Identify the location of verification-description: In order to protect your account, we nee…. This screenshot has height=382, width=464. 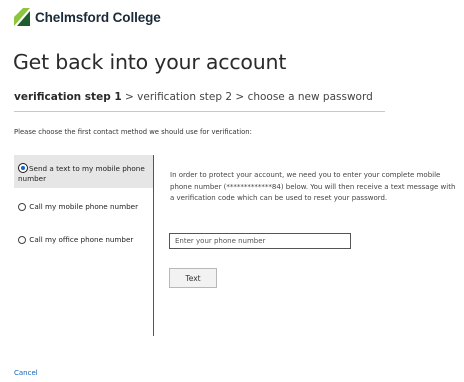
(313, 186).